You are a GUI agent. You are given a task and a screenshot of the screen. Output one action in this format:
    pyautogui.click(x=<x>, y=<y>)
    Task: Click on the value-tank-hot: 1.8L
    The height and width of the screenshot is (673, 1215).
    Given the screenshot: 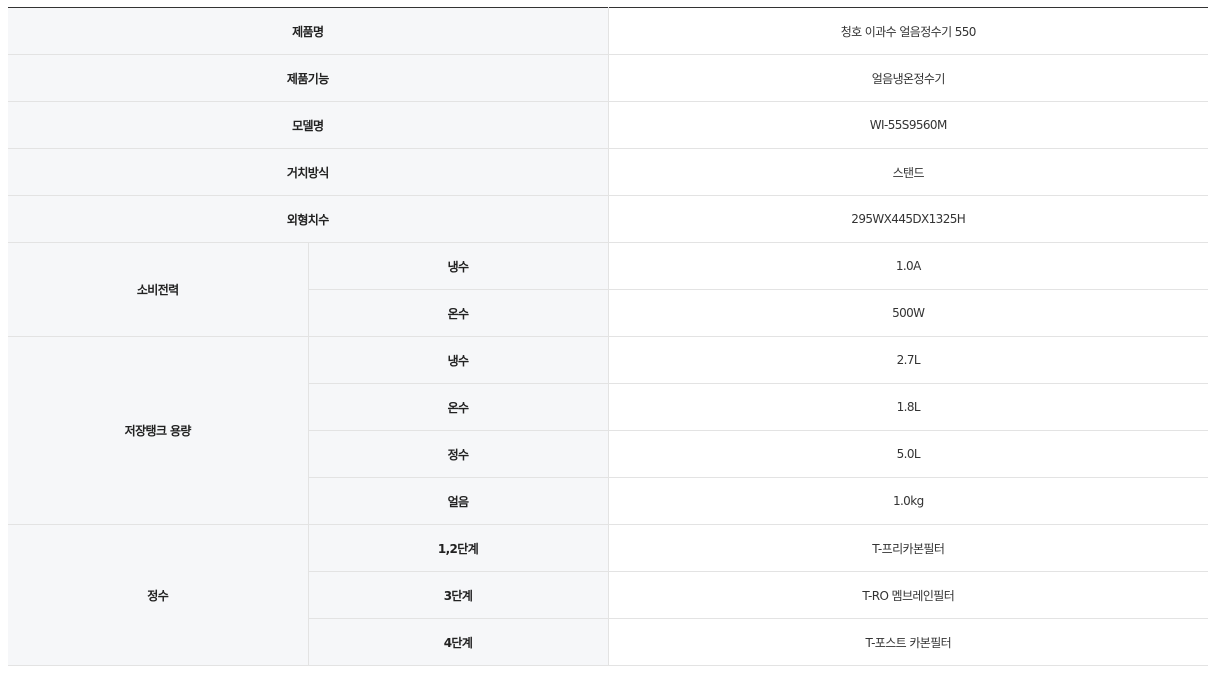 What is the action you would take?
    pyautogui.click(x=908, y=407)
    